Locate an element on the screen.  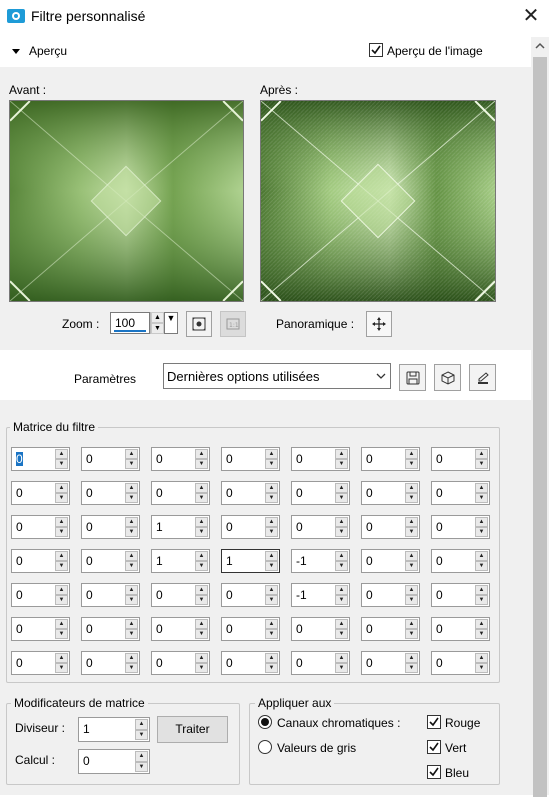
calc-up-icon: ▲ is located at coordinates (141, 756).